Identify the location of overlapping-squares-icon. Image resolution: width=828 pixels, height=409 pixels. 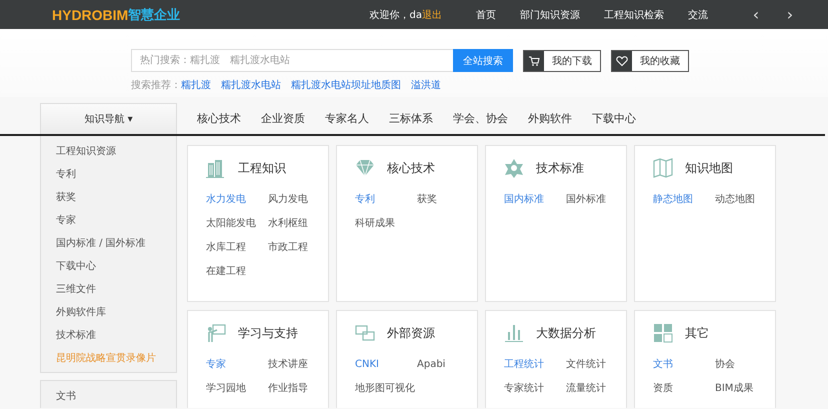
(365, 333).